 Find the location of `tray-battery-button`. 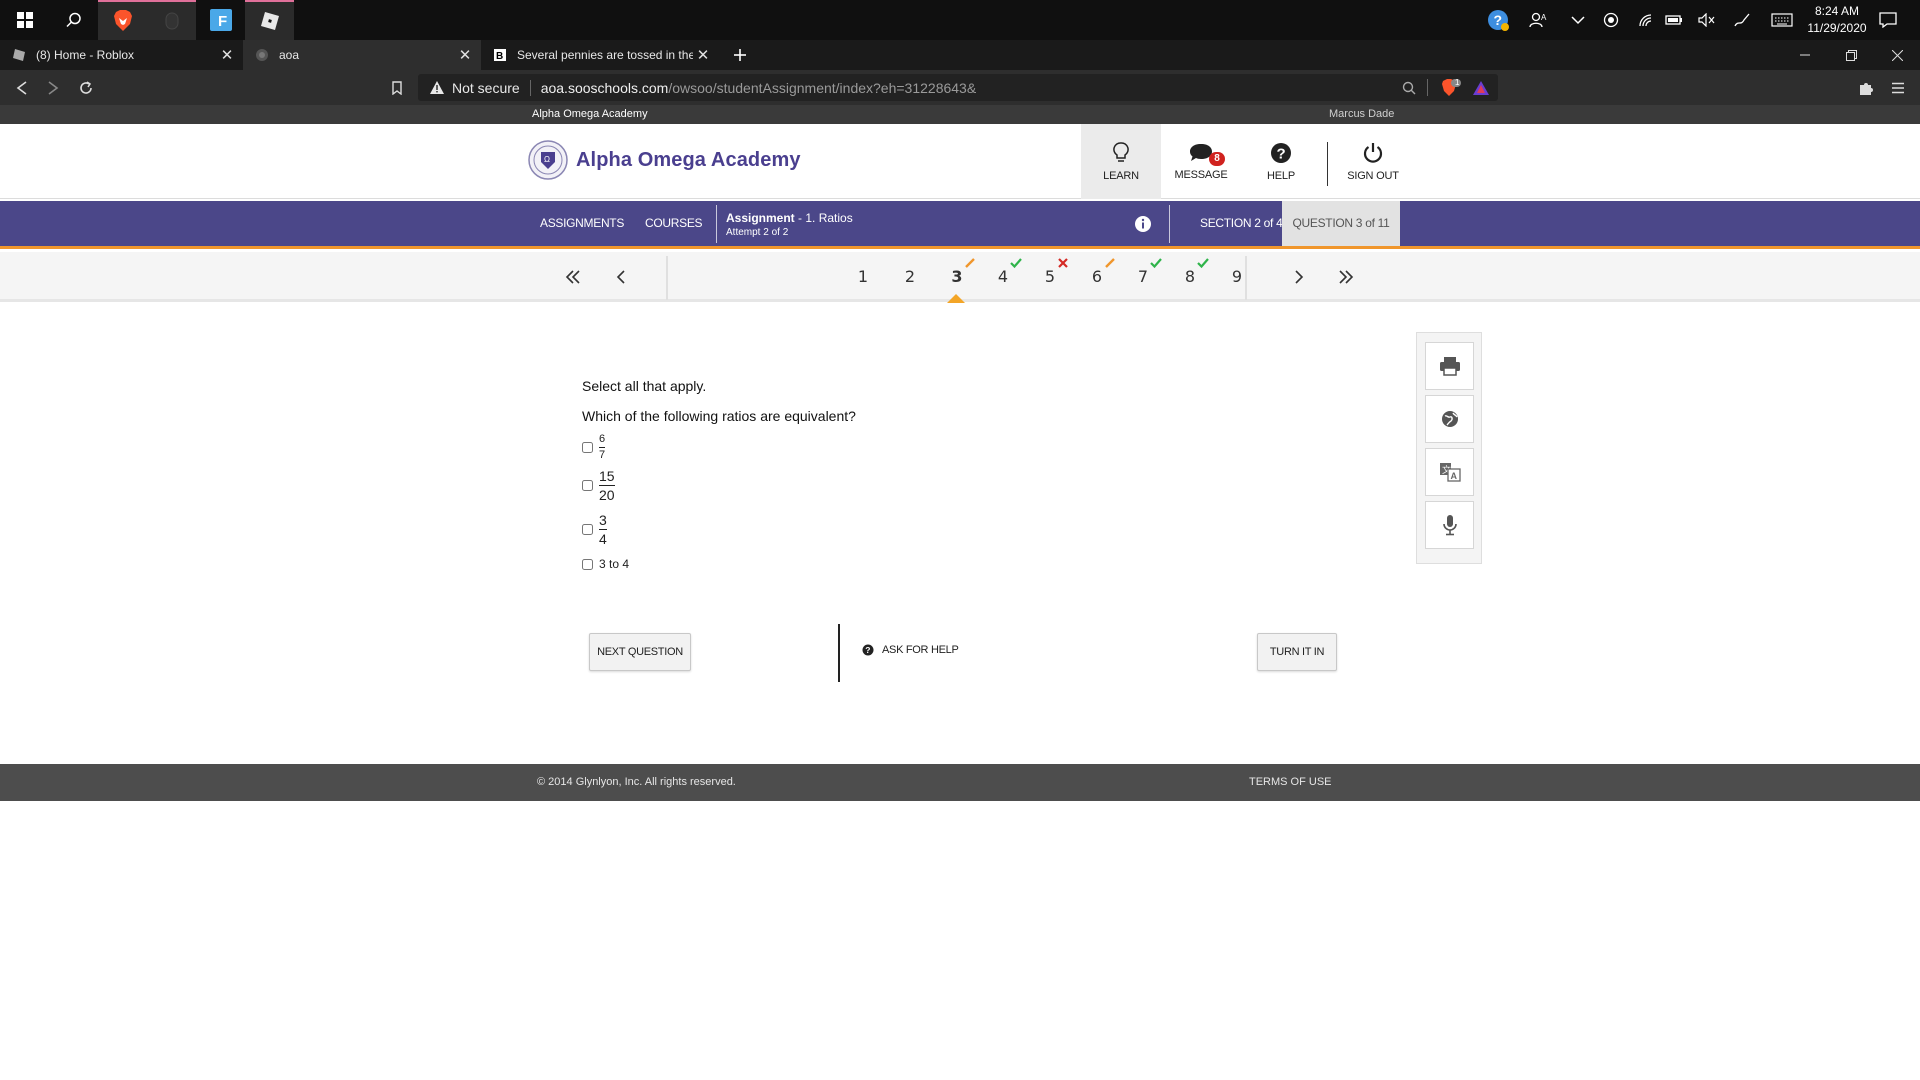

tray-battery-button is located at coordinates (1674, 20).